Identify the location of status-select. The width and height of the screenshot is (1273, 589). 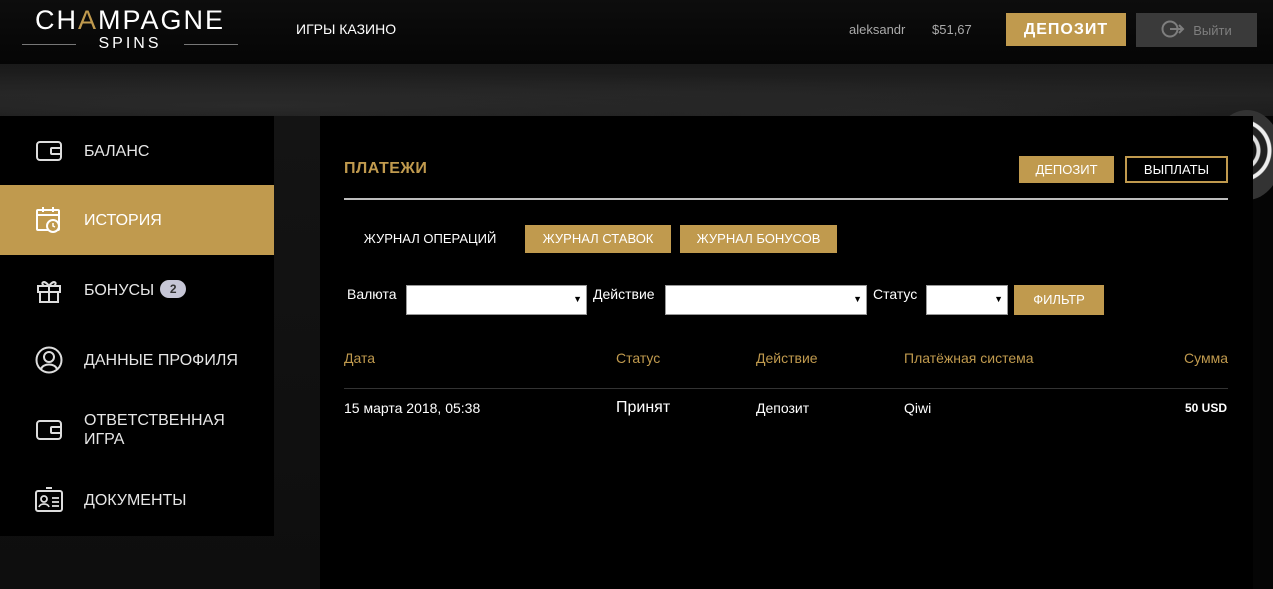
(967, 300).